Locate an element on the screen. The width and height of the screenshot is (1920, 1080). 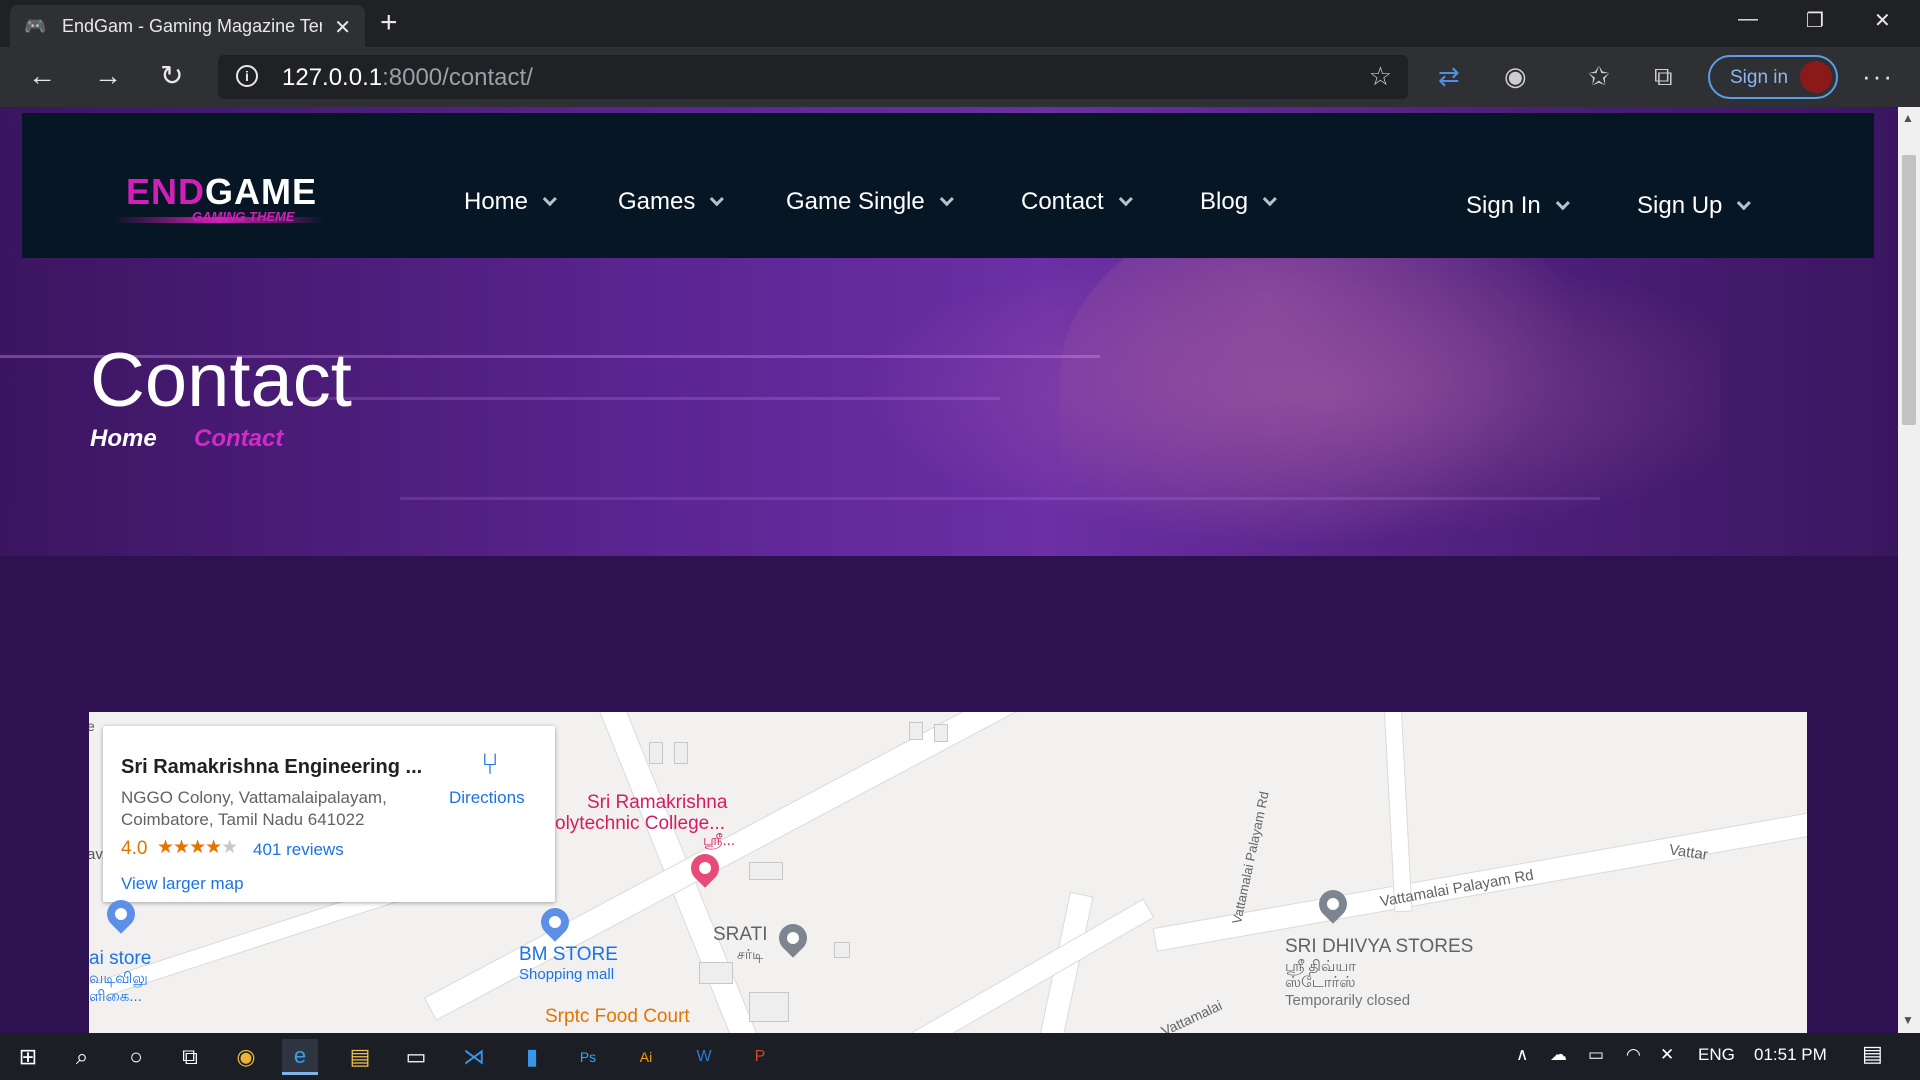
avatar is located at coordinates (1816, 77).